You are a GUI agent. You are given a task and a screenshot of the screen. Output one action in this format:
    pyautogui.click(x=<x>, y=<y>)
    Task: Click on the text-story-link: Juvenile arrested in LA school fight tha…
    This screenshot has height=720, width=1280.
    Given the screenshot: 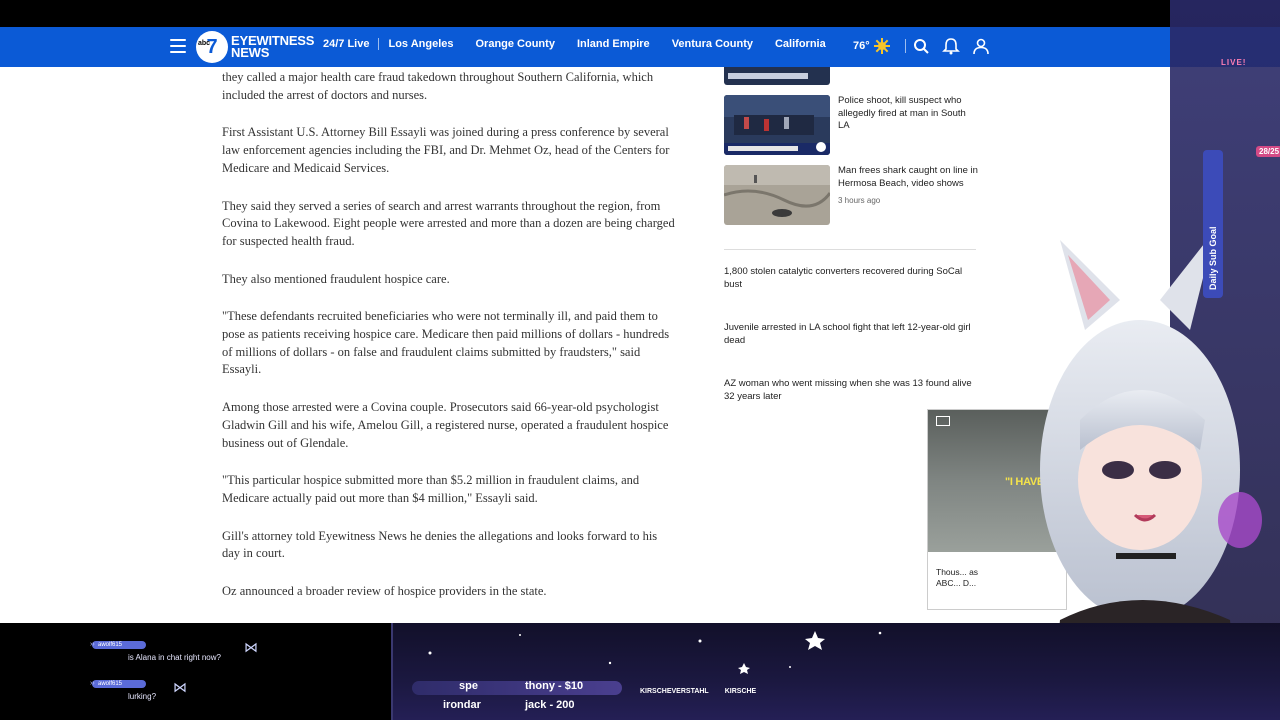 What is the action you would take?
    pyautogui.click(x=850, y=334)
    